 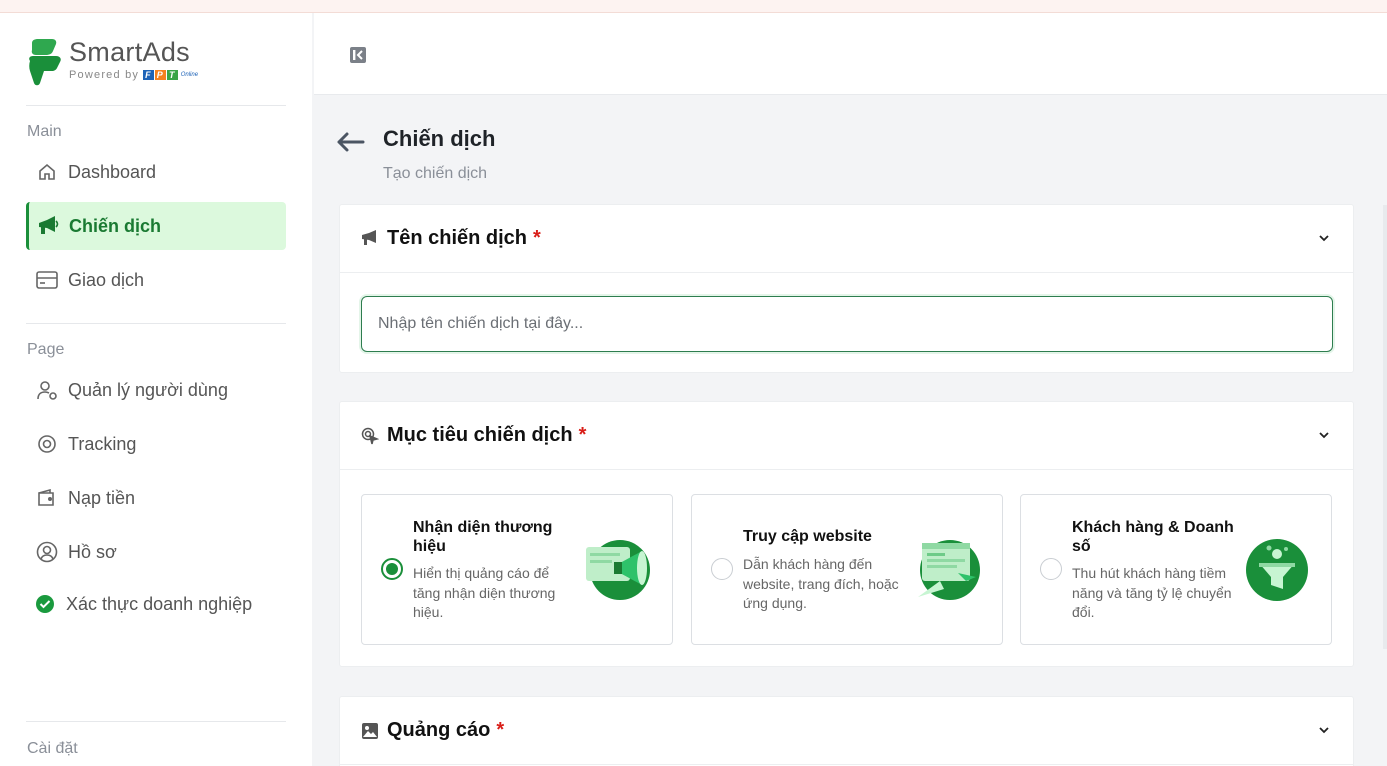 What do you see at coordinates (949, 570) in the screenshot?
I see `website-illustration-icon` at bounding box center [949, 570].